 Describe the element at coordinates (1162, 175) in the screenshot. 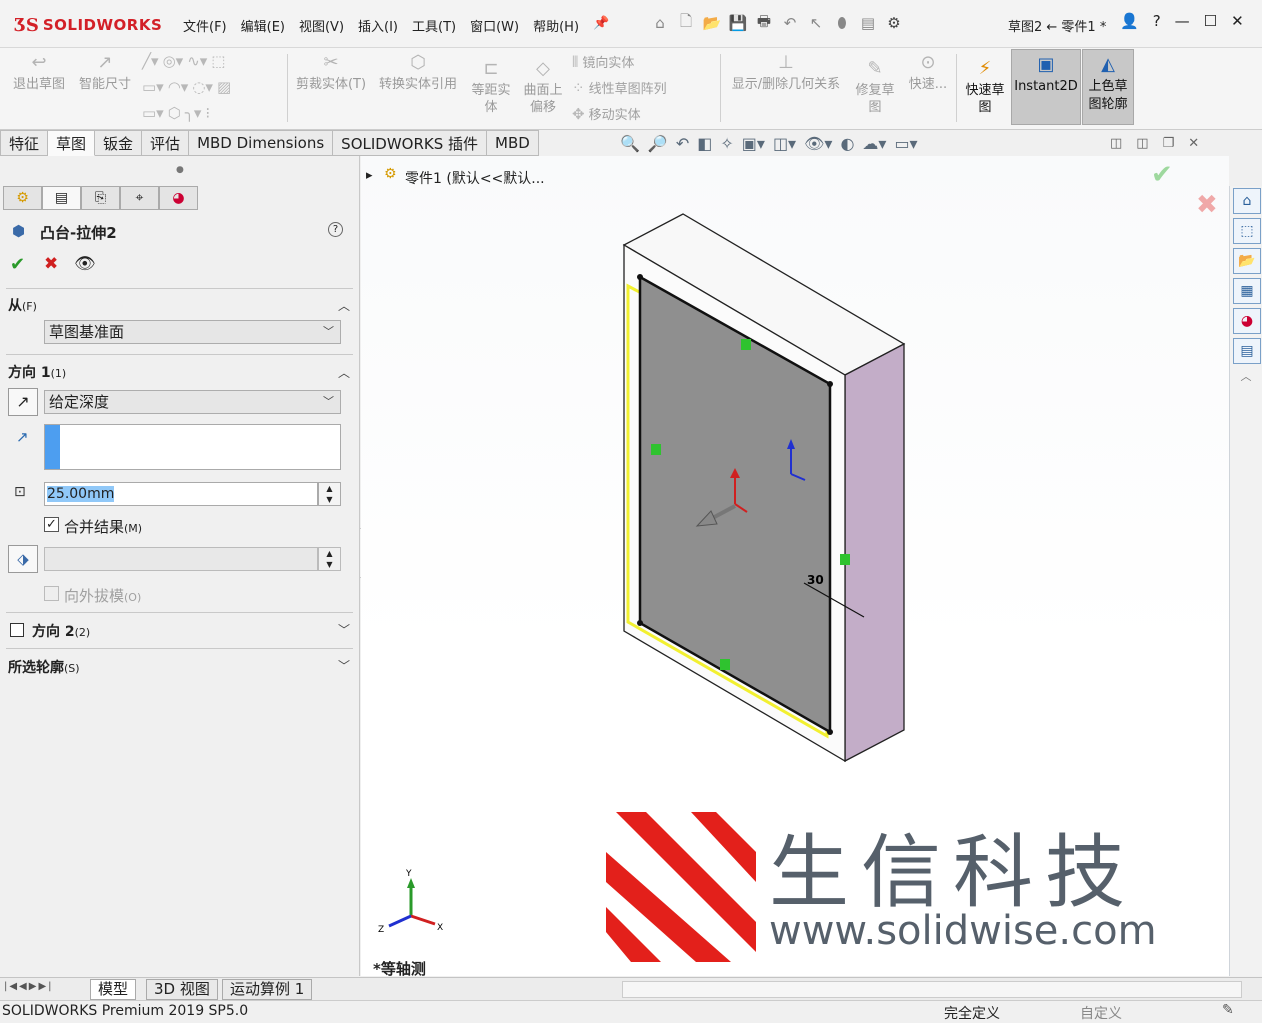

I see `confirm-ok-icon: ✔` at that location.